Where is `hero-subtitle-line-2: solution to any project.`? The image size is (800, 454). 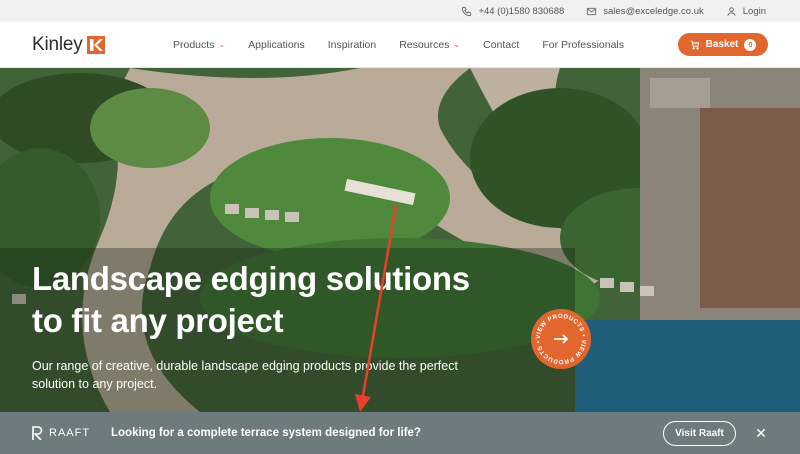
hero-subtitle-line-2: solution to any project. is located at coordinates (95, 384).